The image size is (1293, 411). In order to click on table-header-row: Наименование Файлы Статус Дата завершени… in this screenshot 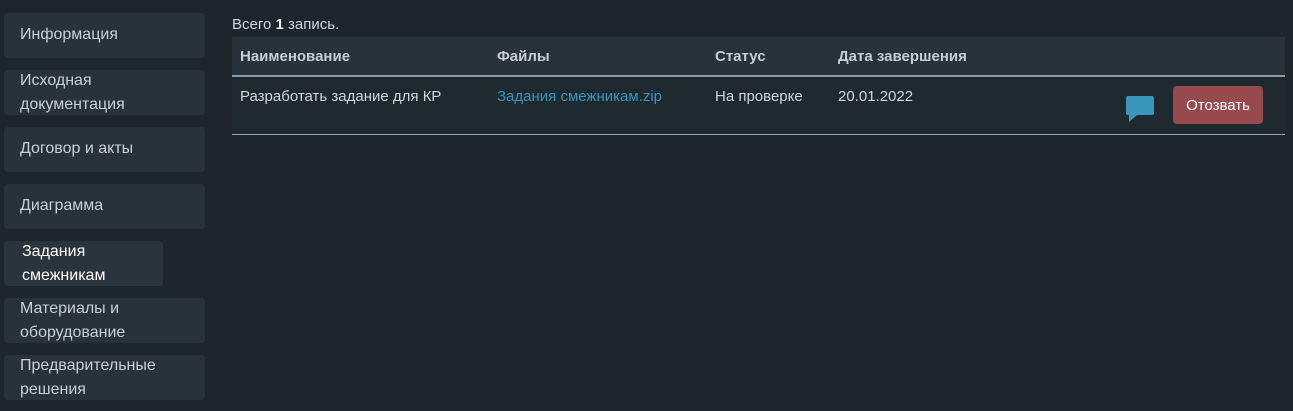, I will do `click(758, 57)`.